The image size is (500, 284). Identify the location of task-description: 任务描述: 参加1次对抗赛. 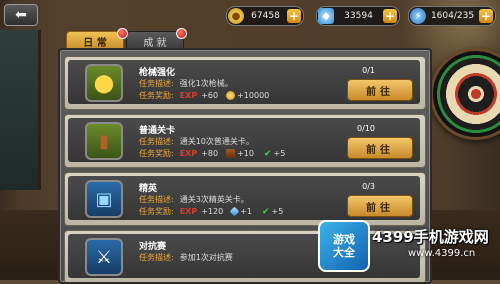
(186, 257).